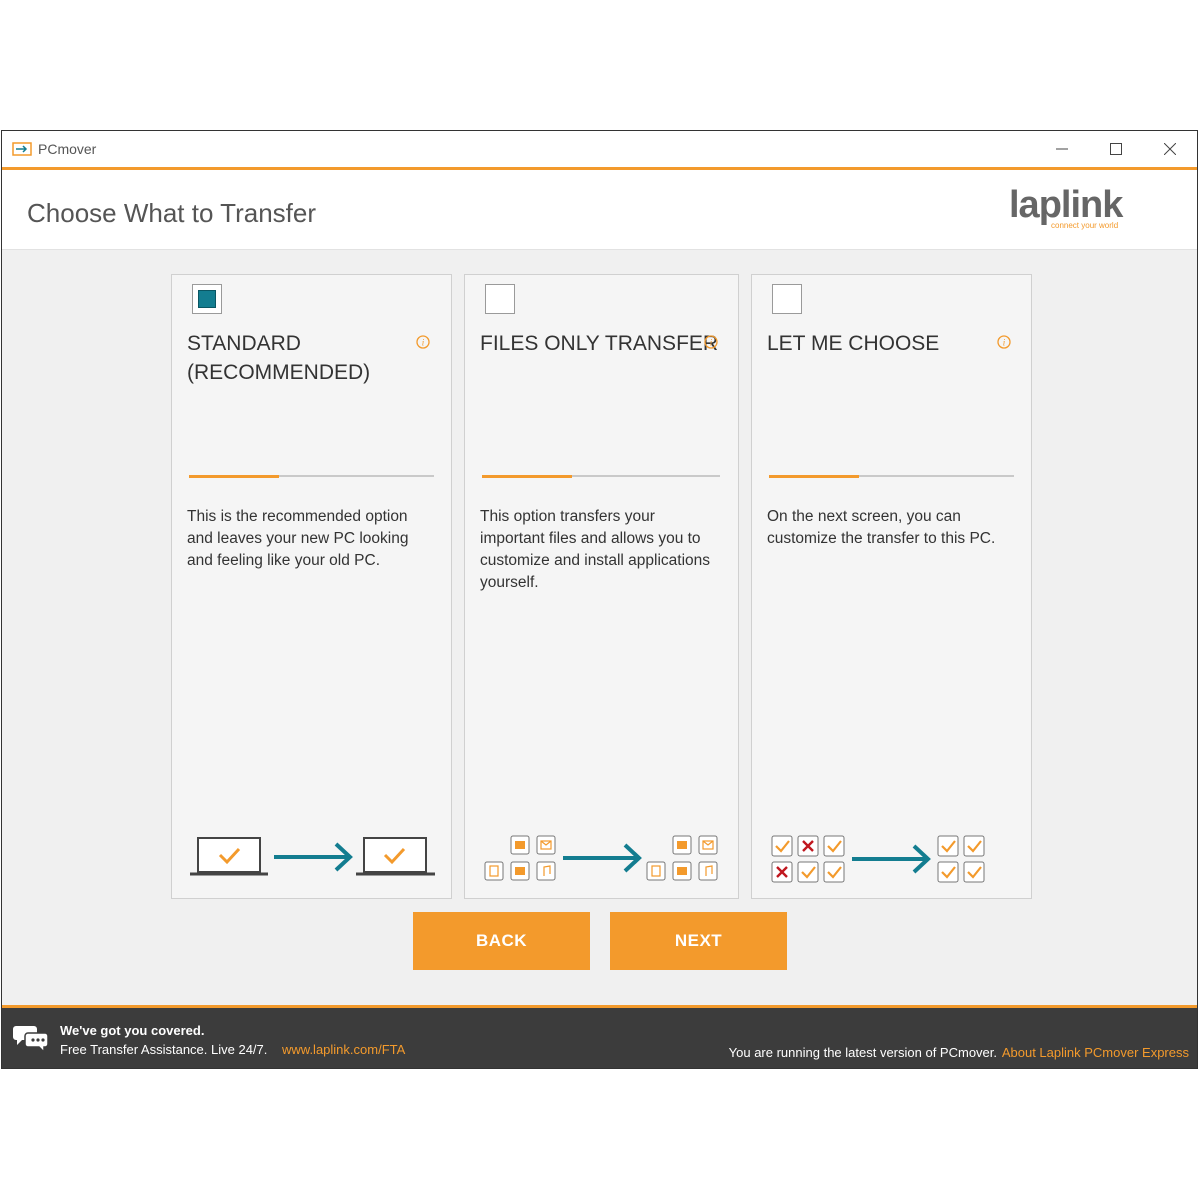 Image resolution: width=1200 pixels, height=1200 pixels. I want to click on checklist-transfer-illustration, so click(878, 859).